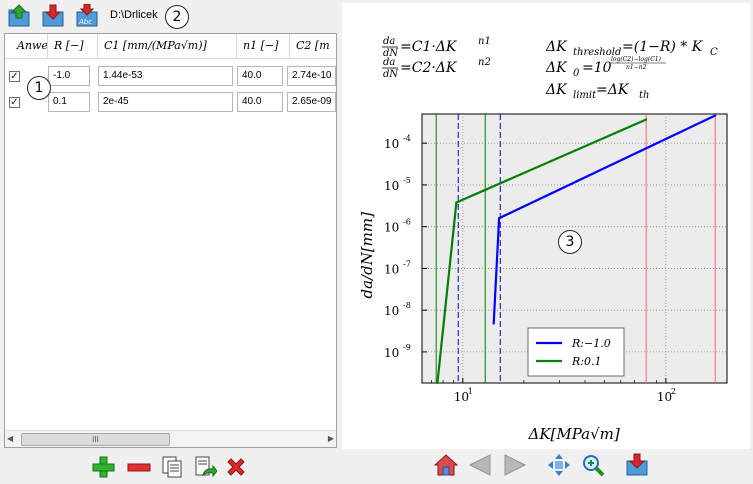  Describe the element at coordinates (14, 76) in the screenshot. I see `row-1-enable-checkbox: ✓` at that location.